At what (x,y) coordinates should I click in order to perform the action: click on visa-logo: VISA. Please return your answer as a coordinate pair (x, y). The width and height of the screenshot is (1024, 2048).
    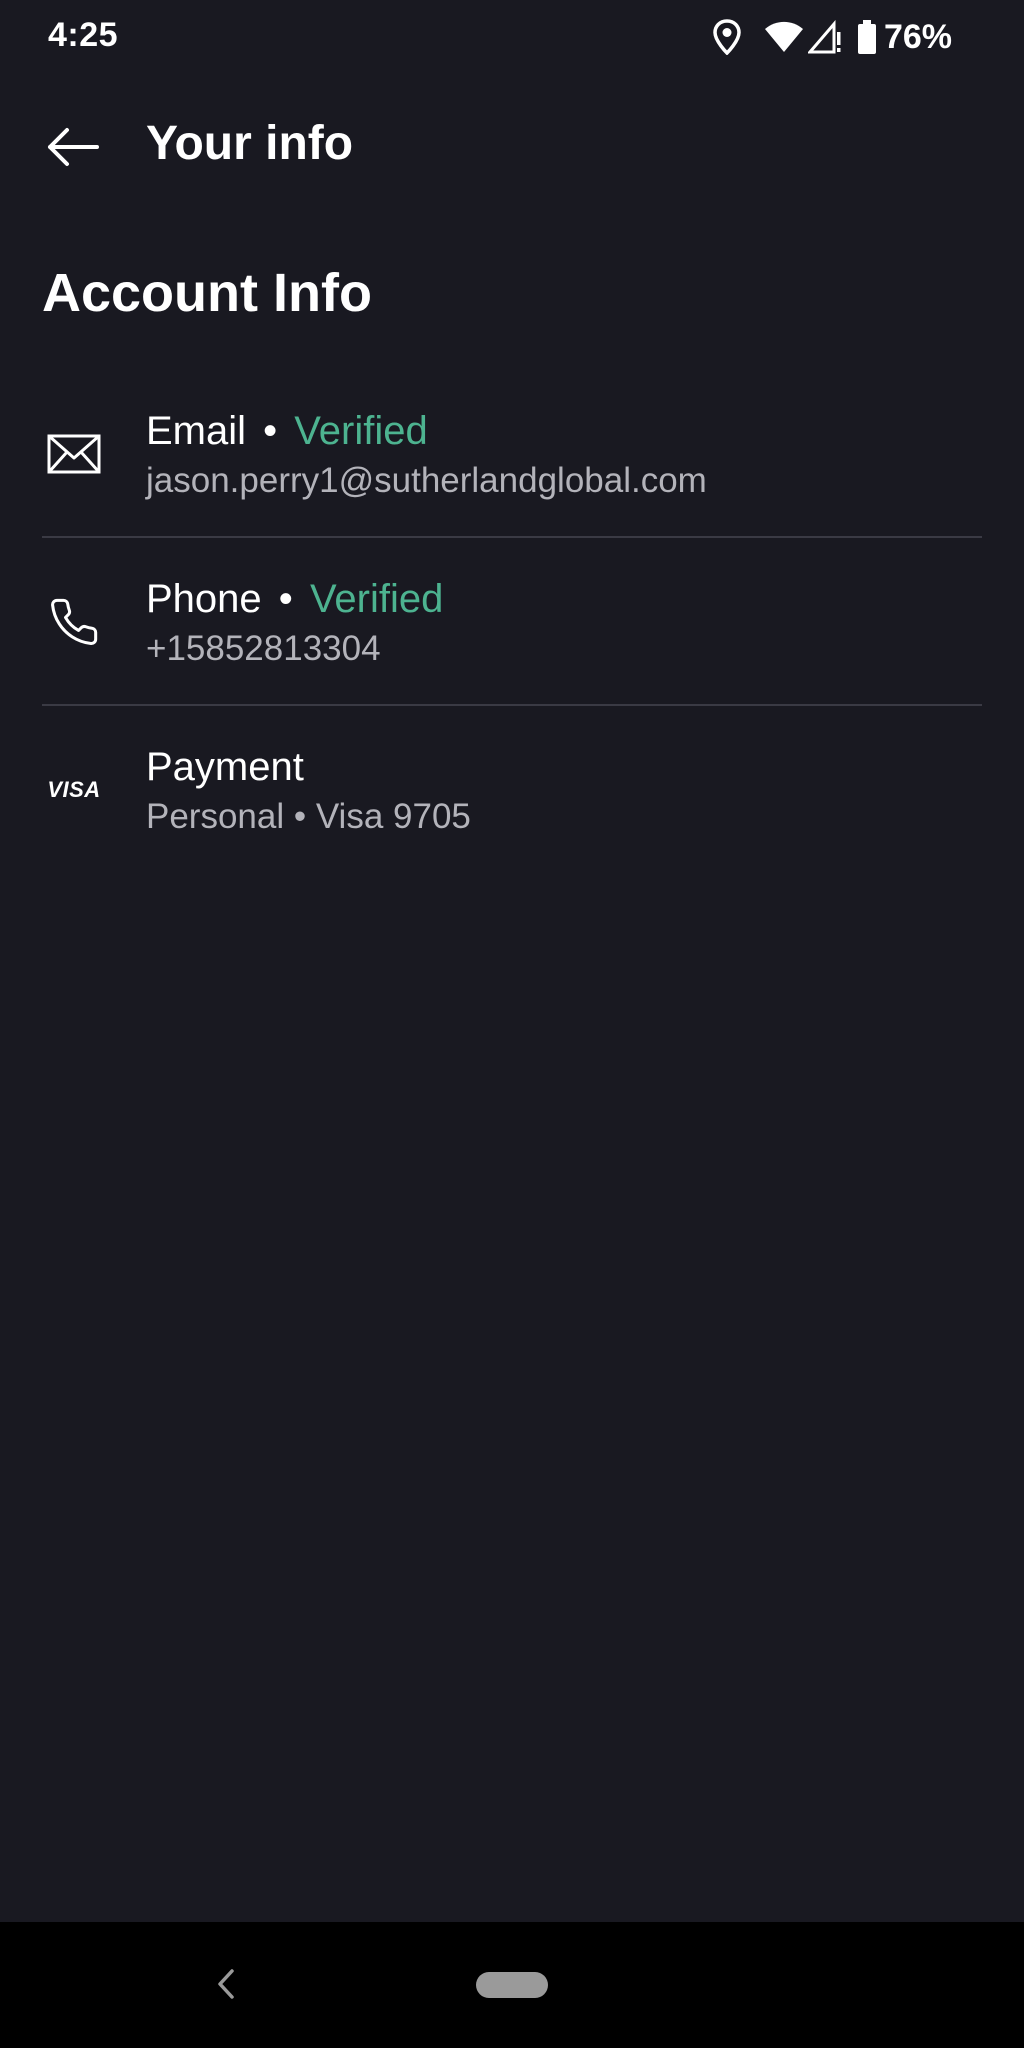
    Looking at the image, I should click on (74, 789).